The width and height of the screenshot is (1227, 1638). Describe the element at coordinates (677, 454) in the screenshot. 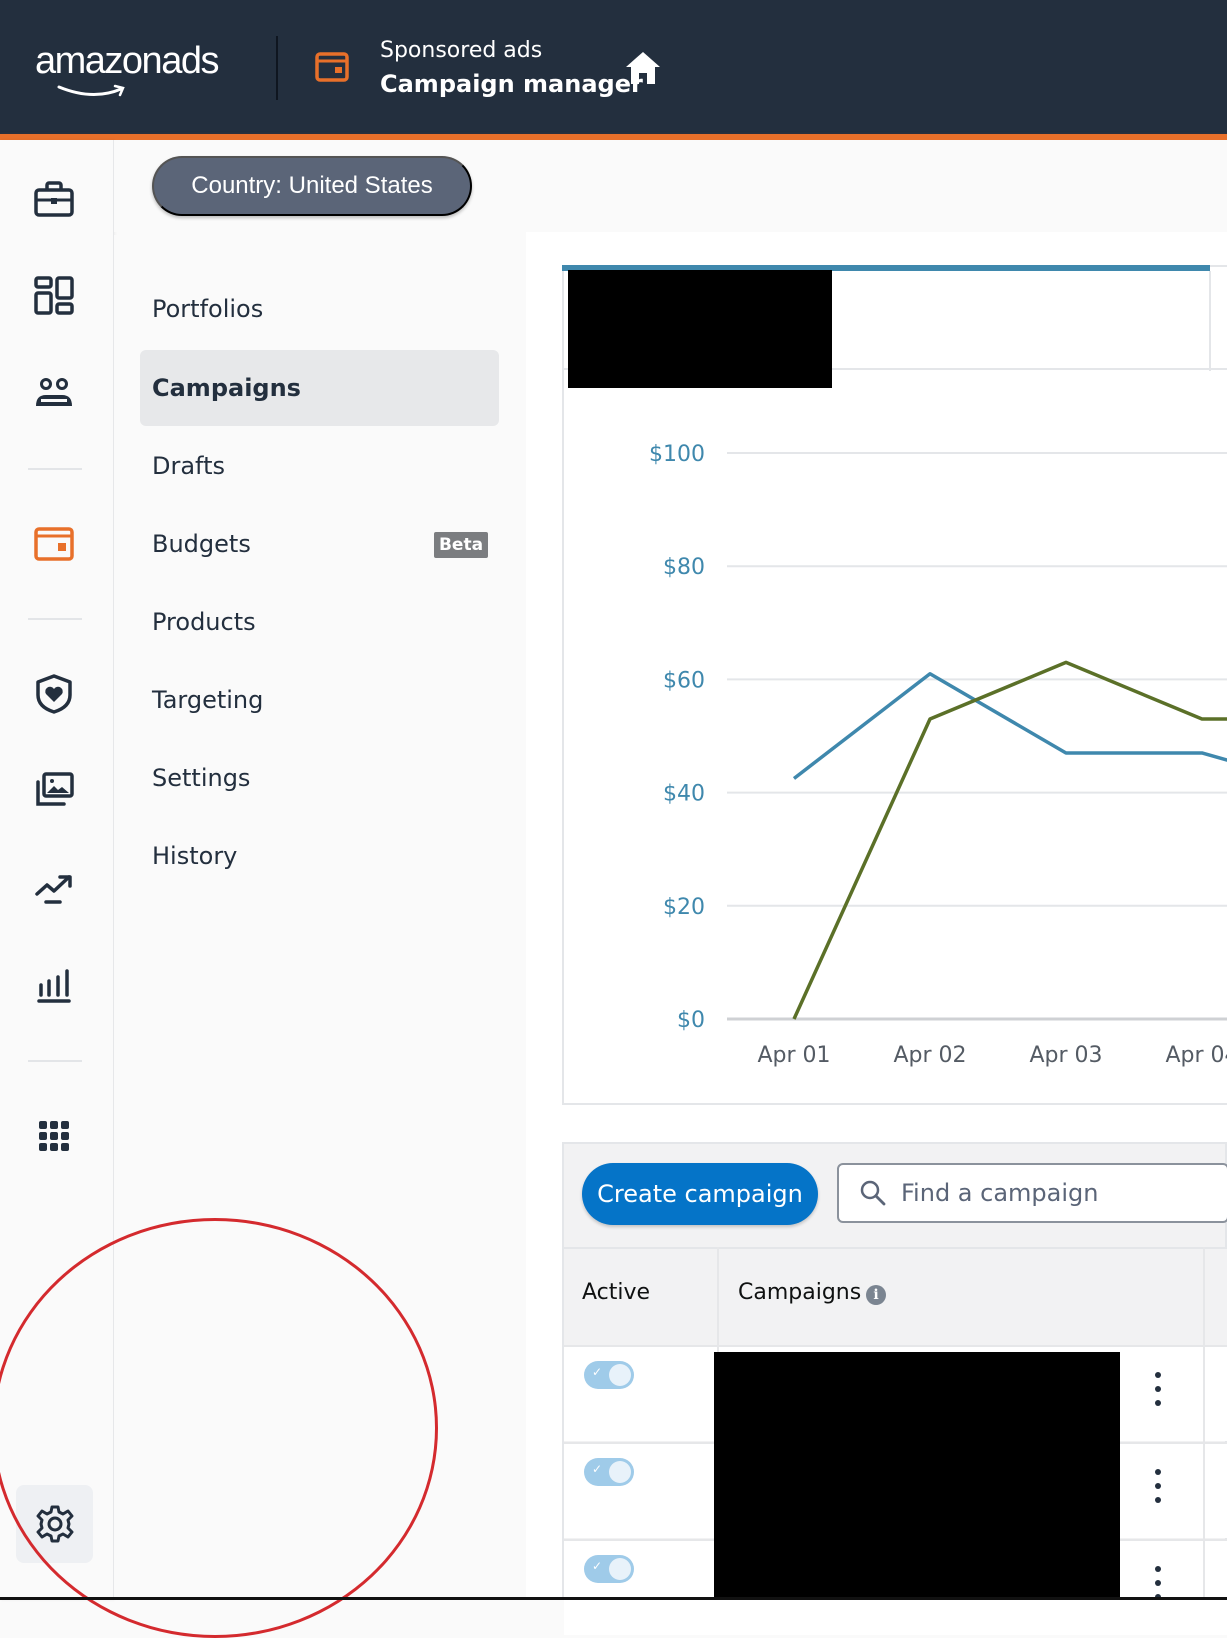

I see `y-tick-label: $100` at that location.